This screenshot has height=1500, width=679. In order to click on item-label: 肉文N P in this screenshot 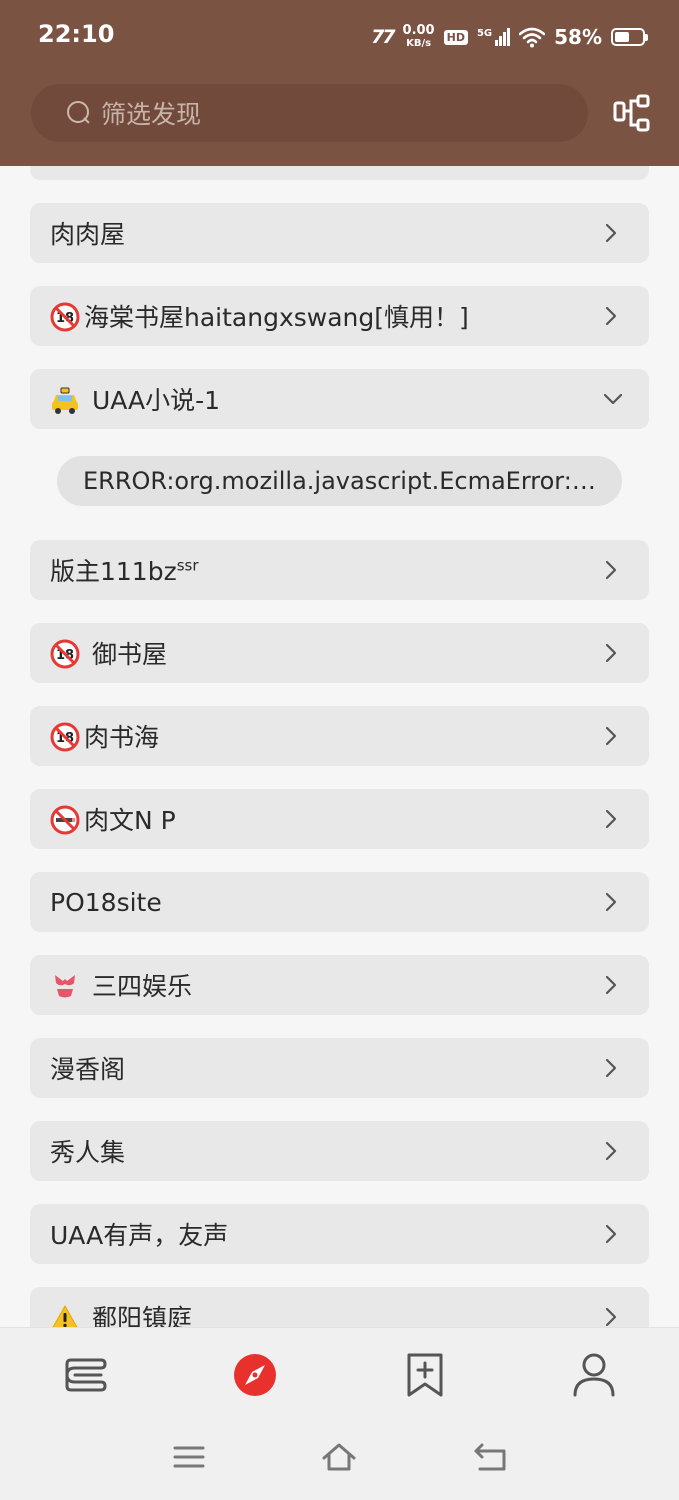, I will do `click(130, 820)`.